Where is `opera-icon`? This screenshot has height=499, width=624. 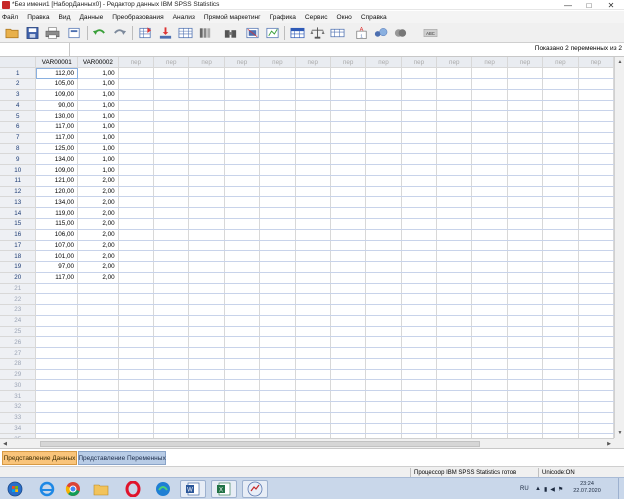
opera-icon is located at coordinates (133, 489).